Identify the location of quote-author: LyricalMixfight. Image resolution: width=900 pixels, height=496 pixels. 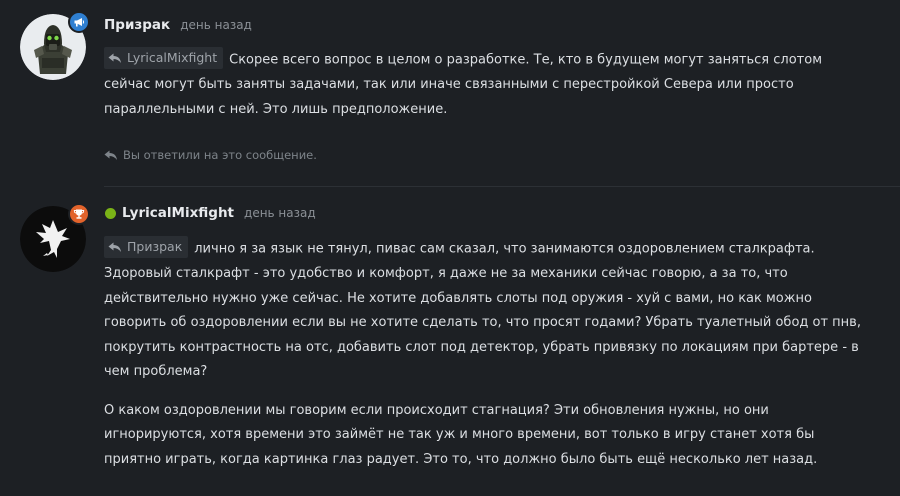
(172, 57).